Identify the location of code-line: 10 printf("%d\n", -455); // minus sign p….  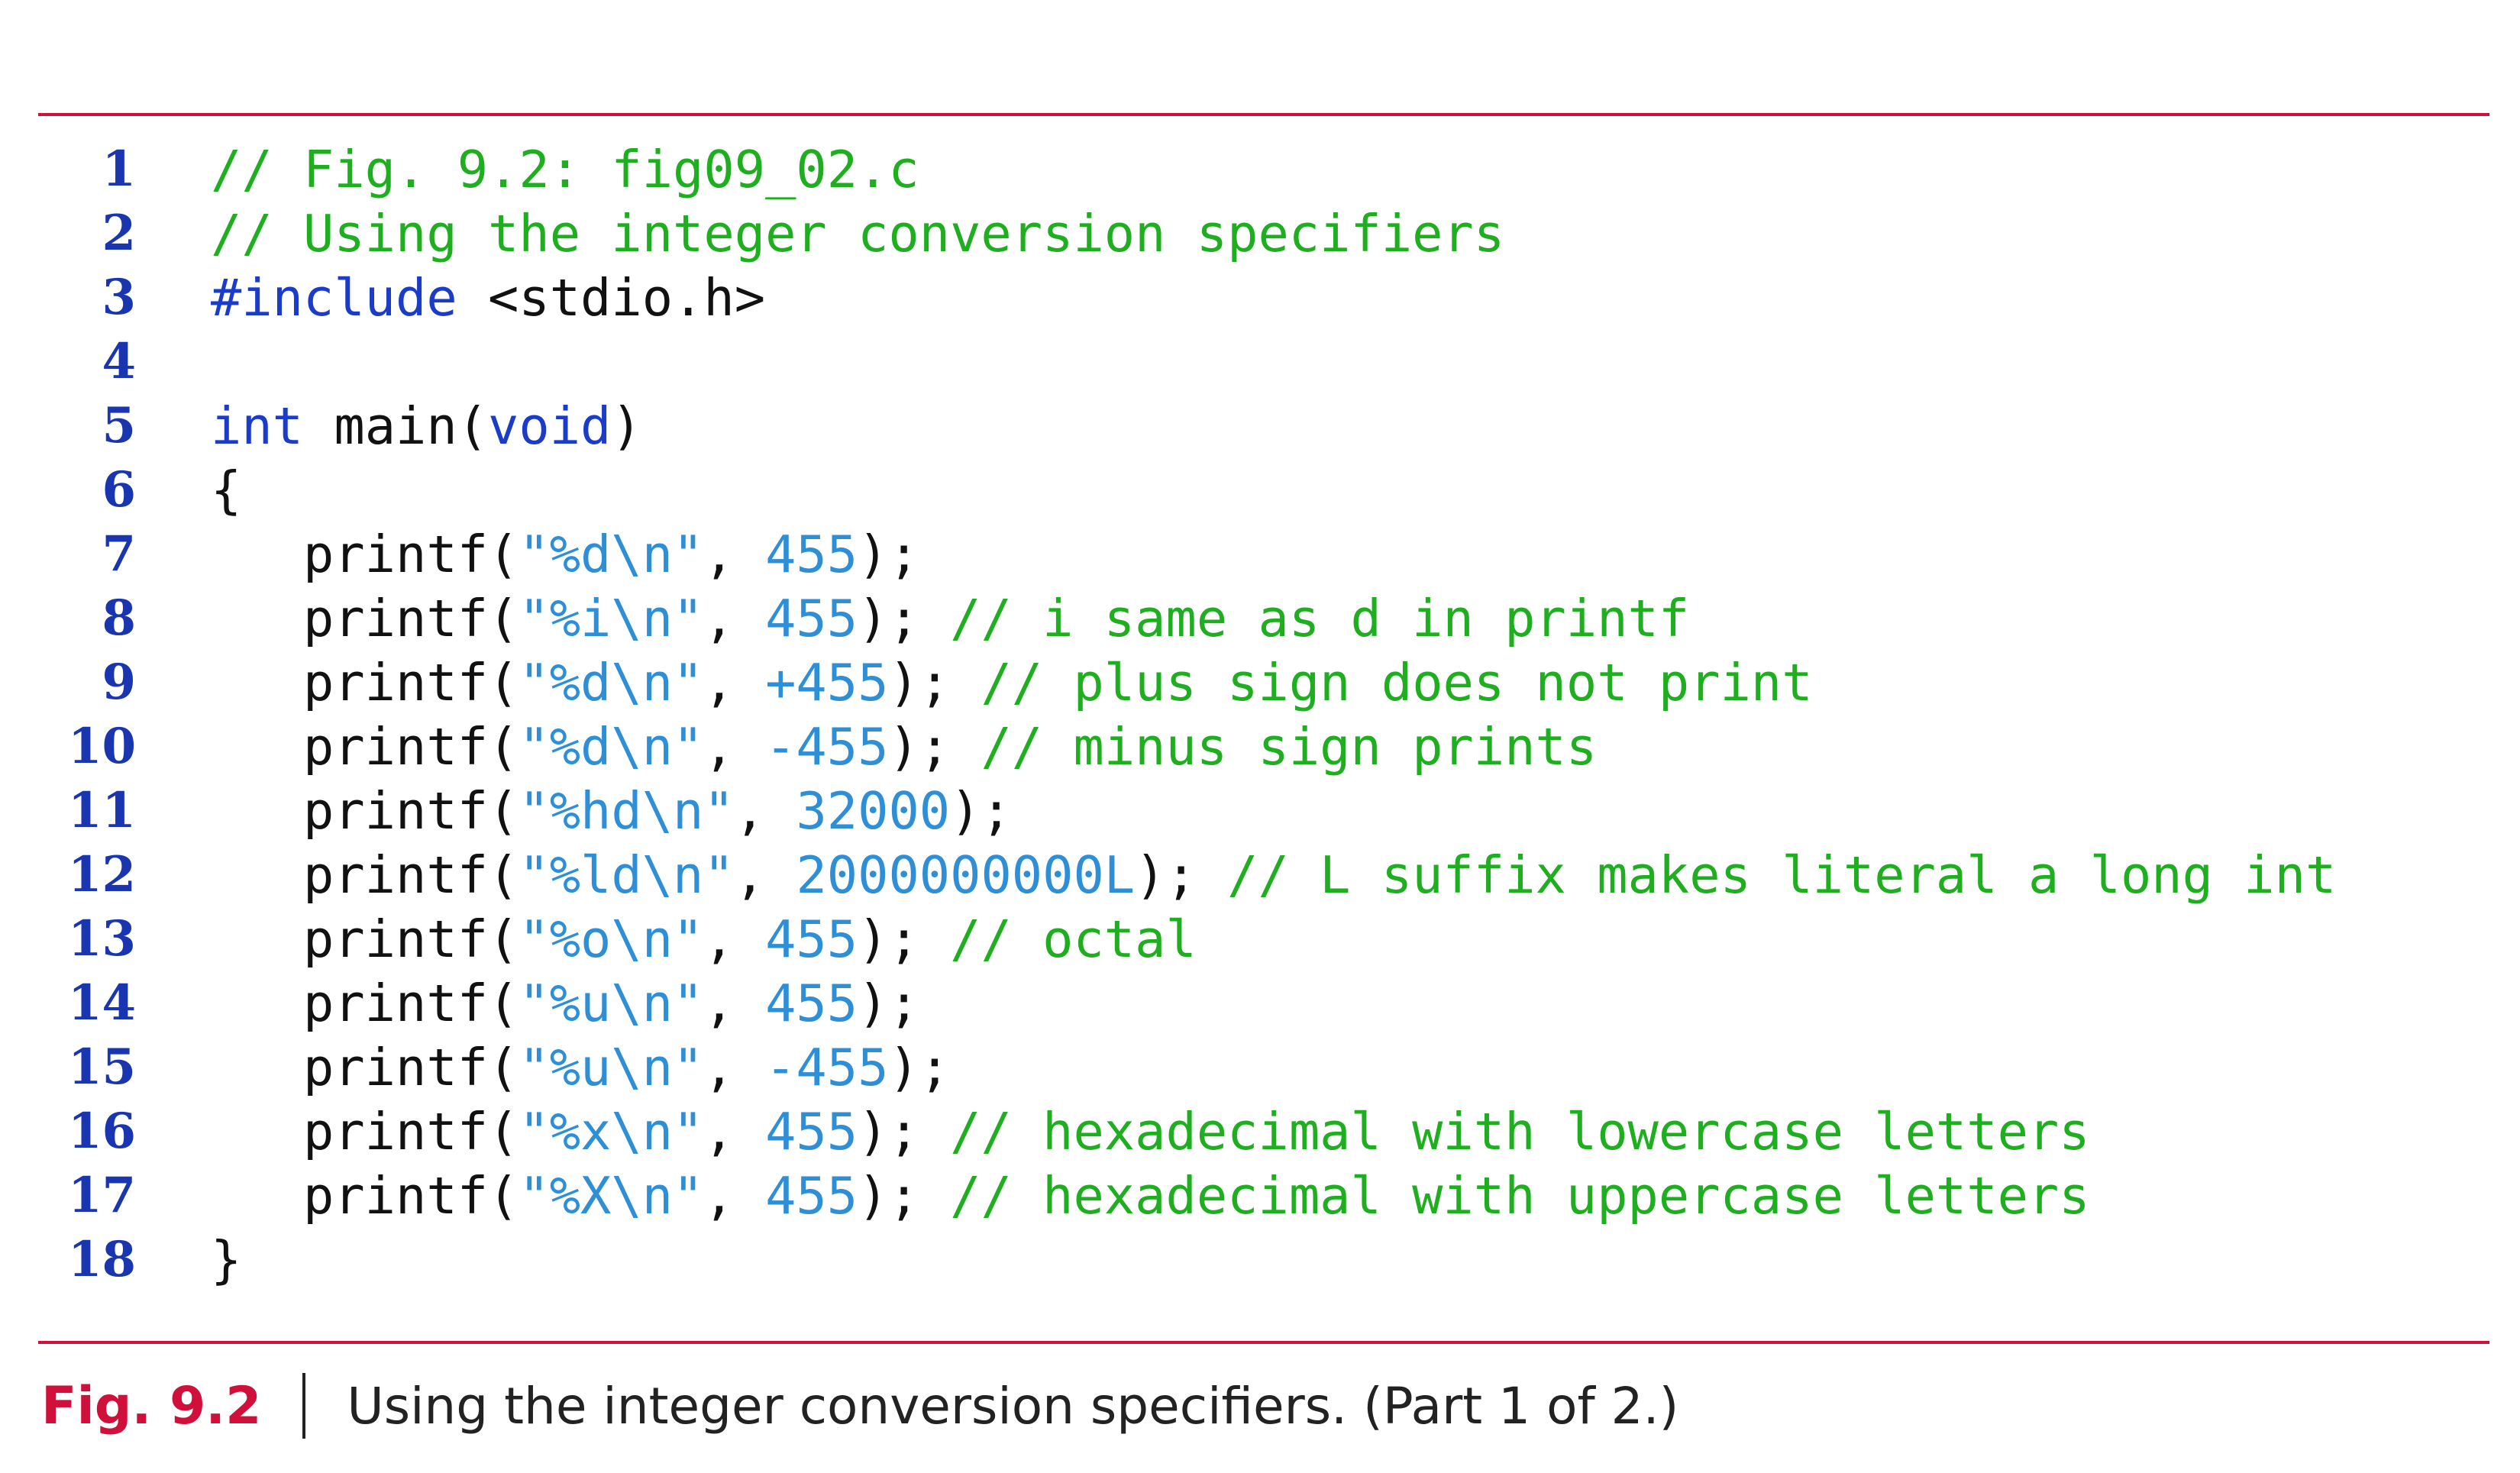
(1260, 747).